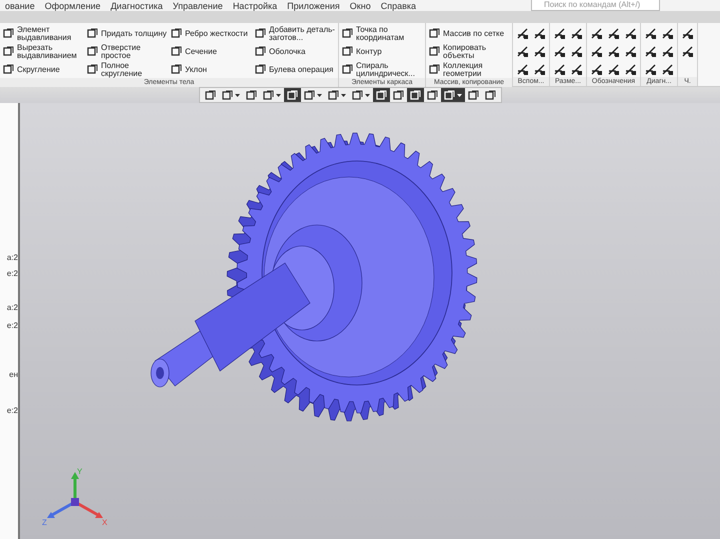 Image resolution: width=720 pixels, height=539 pixels. Describe the element at coordinates (20, 6) in the screenshot. I see `menu-item: ование` at that location.